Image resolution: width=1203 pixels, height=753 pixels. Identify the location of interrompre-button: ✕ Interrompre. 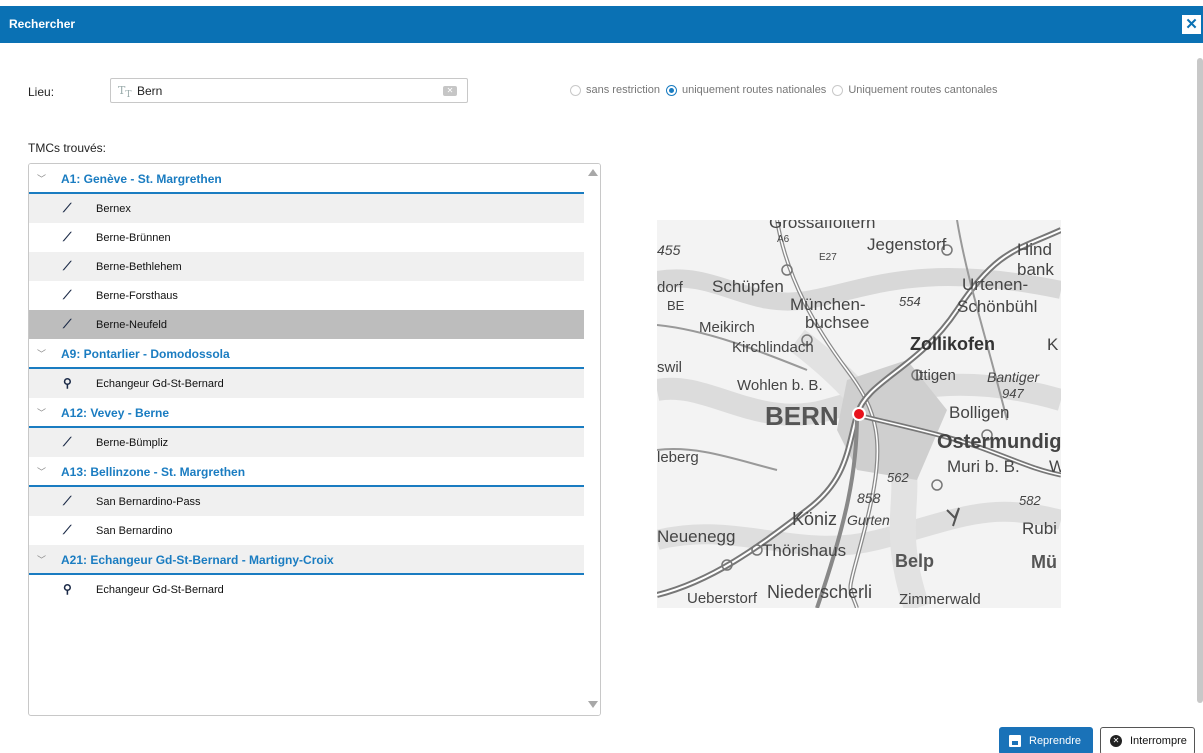
(1147, 740).